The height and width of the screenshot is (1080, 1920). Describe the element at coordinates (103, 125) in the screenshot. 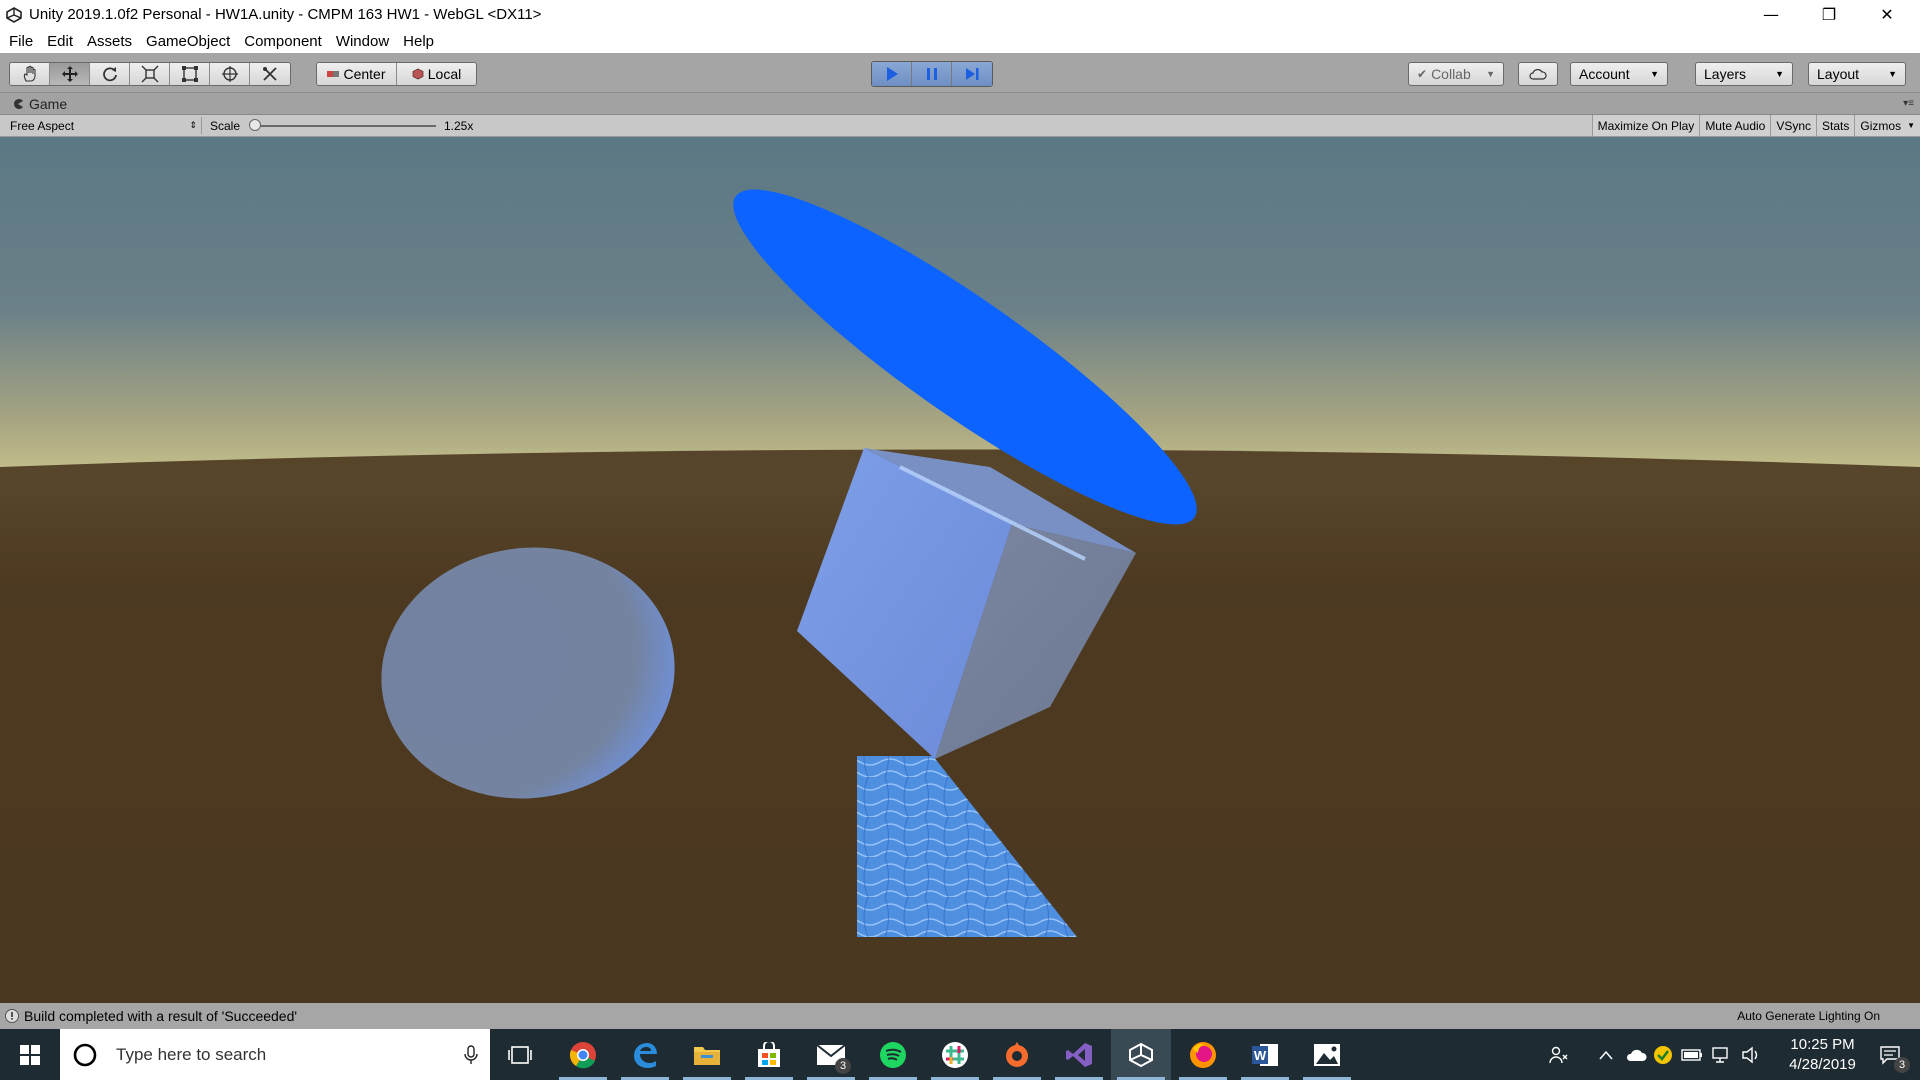

I see `aspect-dropdown: Free Aspect ⇕` at that location.